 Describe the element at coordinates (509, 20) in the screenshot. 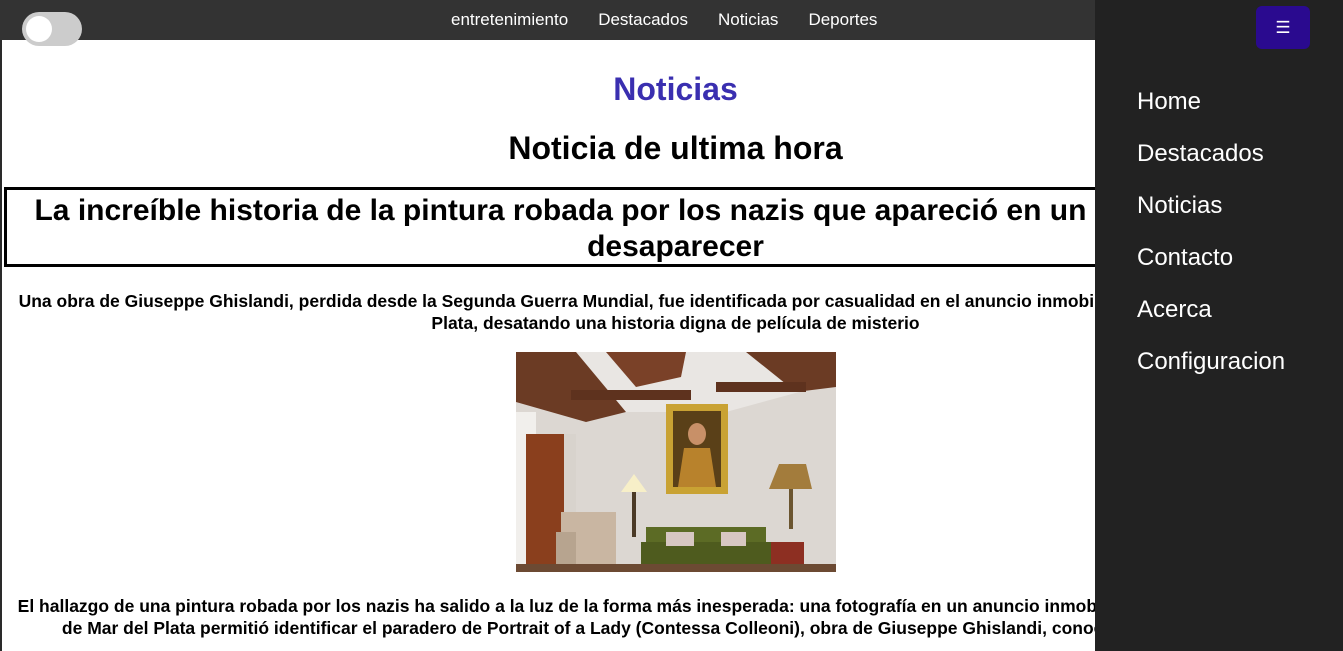

I see `topnav-link-entretenimiento: entretenimiento` at that location.